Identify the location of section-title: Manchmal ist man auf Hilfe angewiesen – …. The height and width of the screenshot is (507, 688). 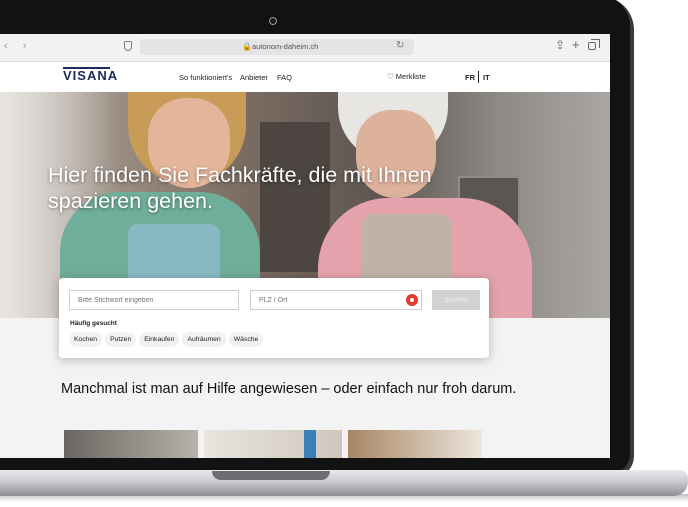
(289, 389).